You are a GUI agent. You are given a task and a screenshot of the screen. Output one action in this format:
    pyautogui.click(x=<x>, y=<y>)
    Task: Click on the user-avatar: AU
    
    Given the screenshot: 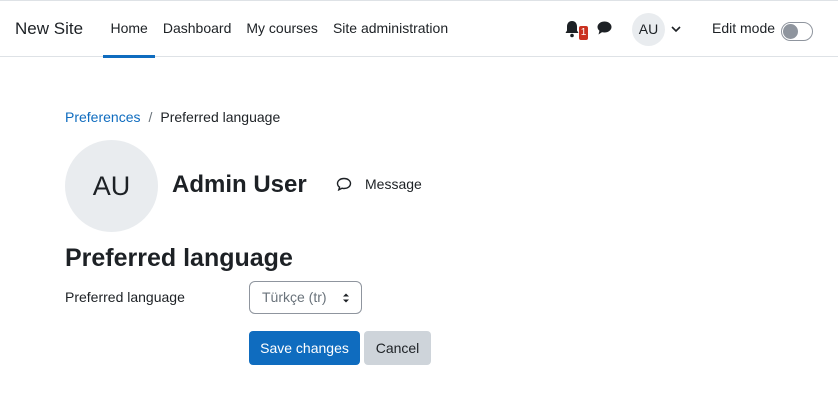 What is the action you would take?
    pyautogui.click(x=648, y=29)
    